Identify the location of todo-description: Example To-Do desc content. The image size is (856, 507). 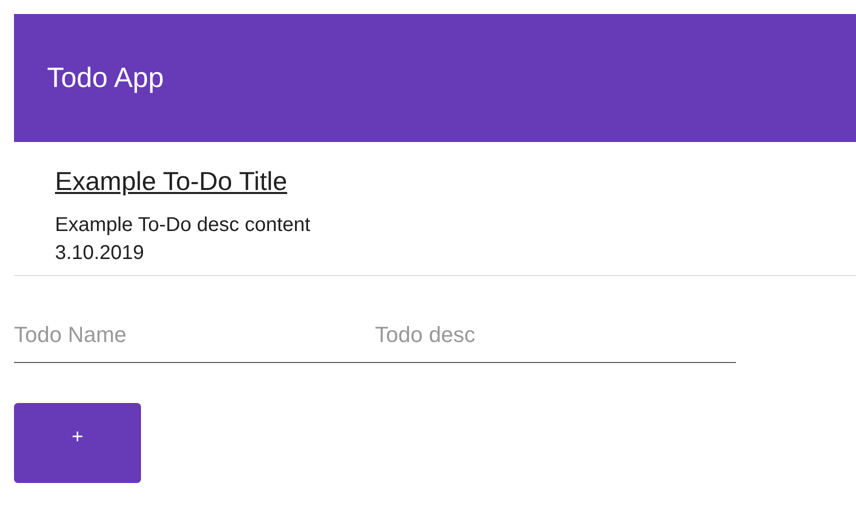
(182, 225).